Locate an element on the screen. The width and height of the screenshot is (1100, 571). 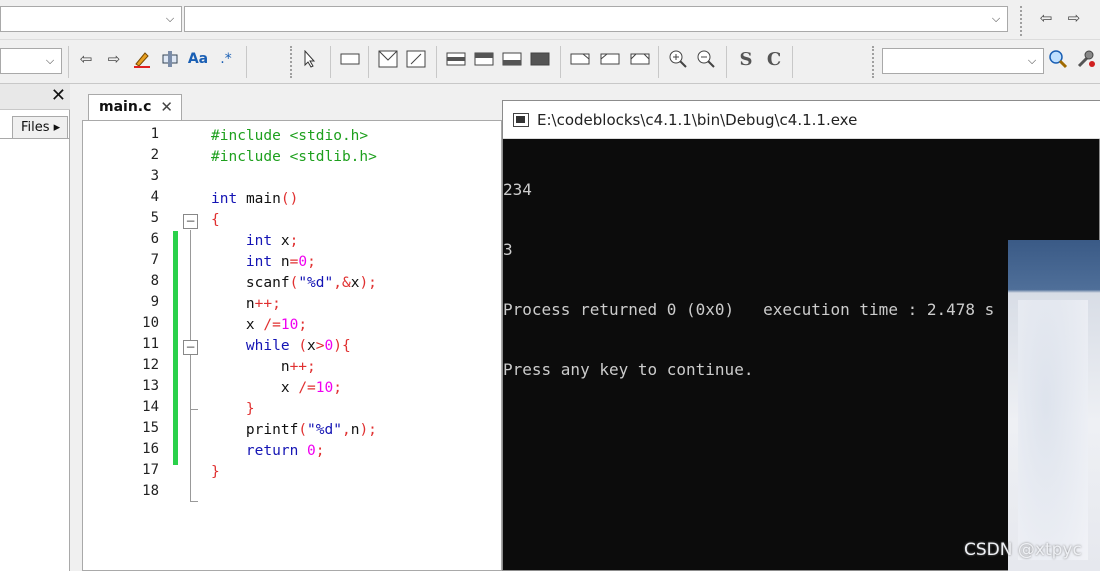
line-number: 7 is located at coordinates (154, 260).